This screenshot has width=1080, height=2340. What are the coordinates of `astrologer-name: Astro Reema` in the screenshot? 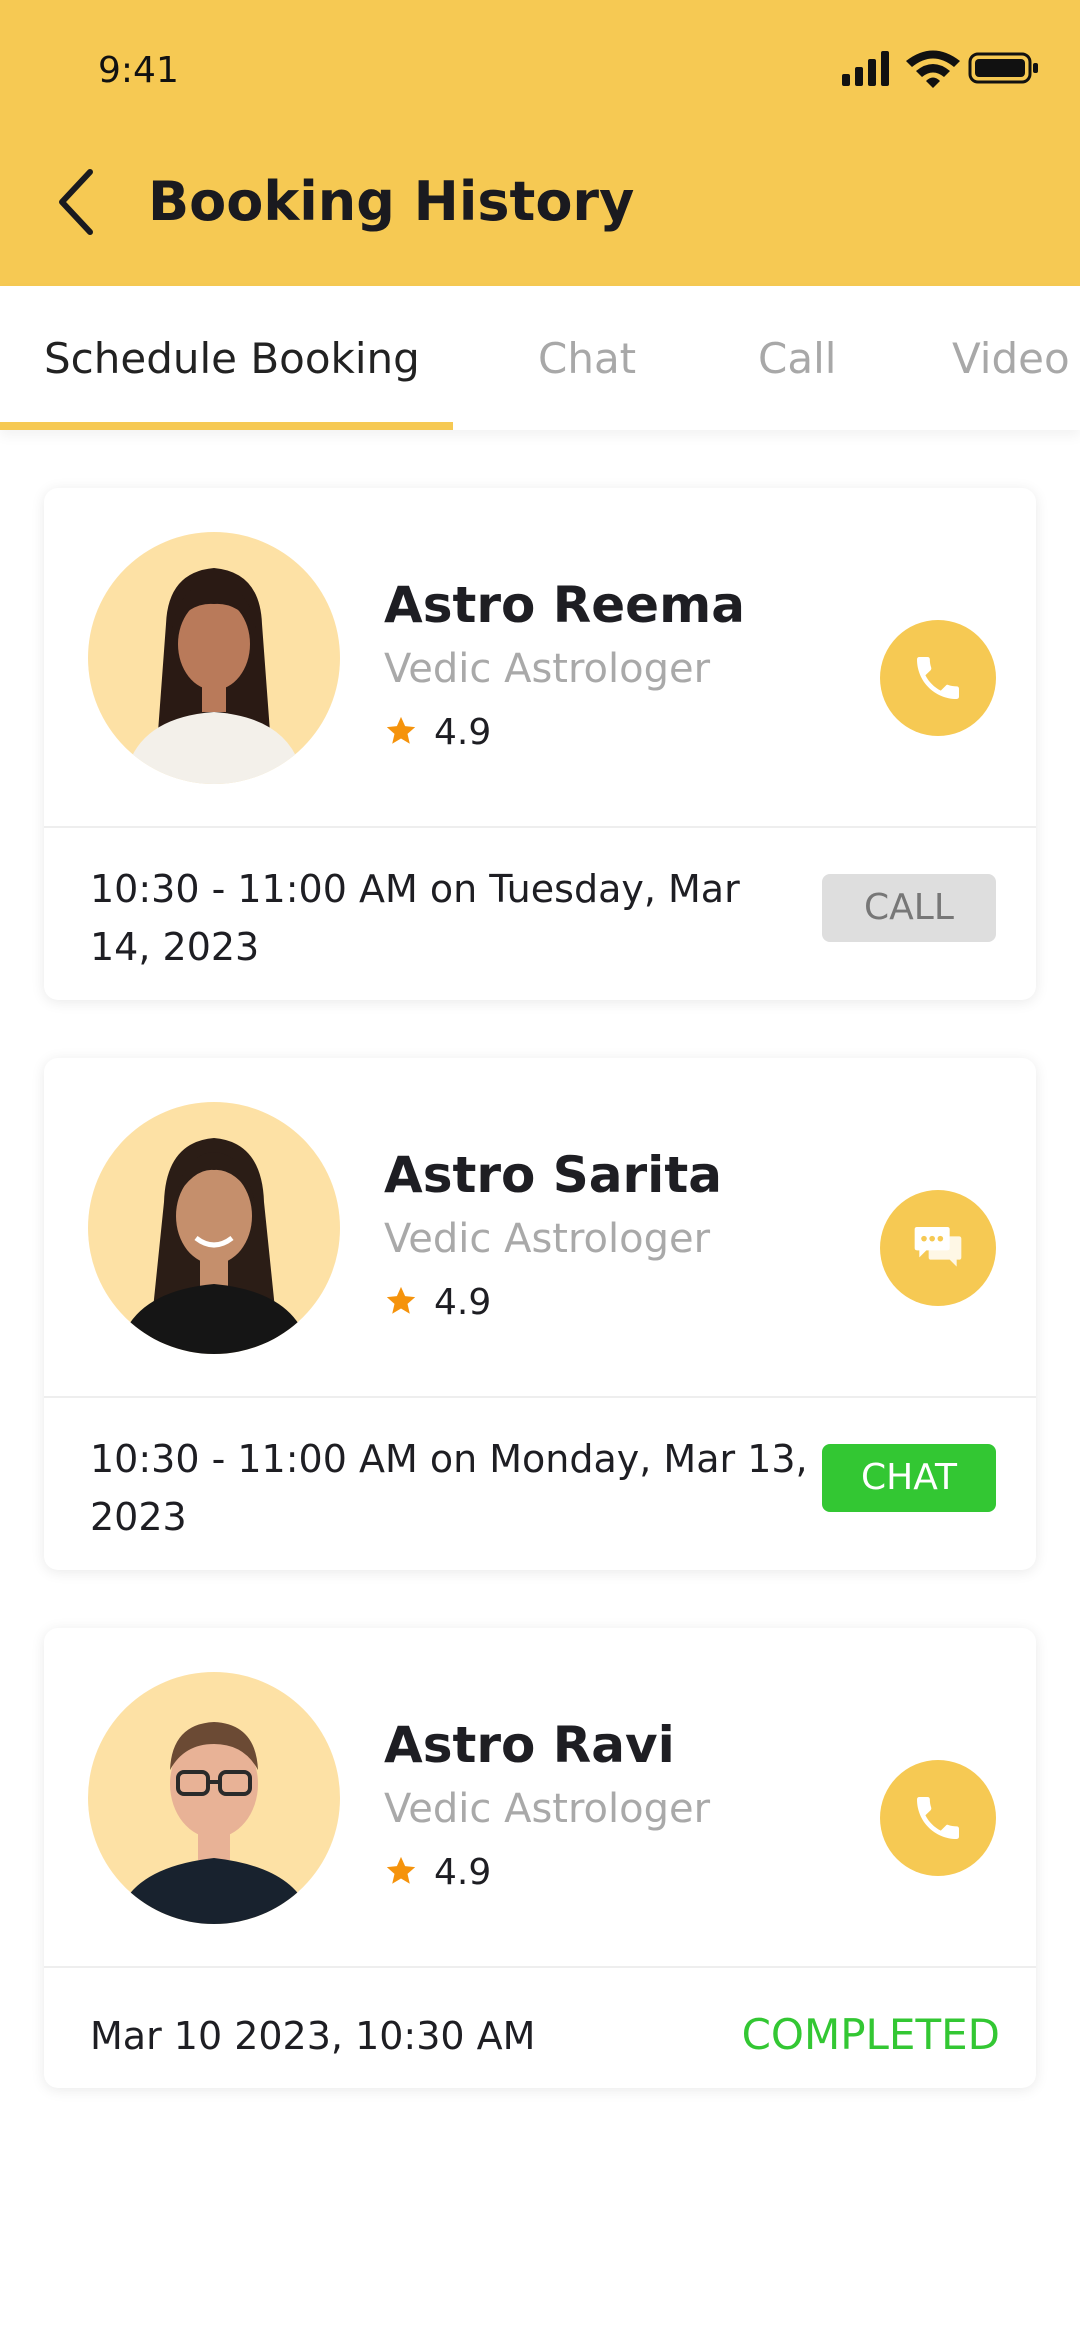 It's located at (564, 605).